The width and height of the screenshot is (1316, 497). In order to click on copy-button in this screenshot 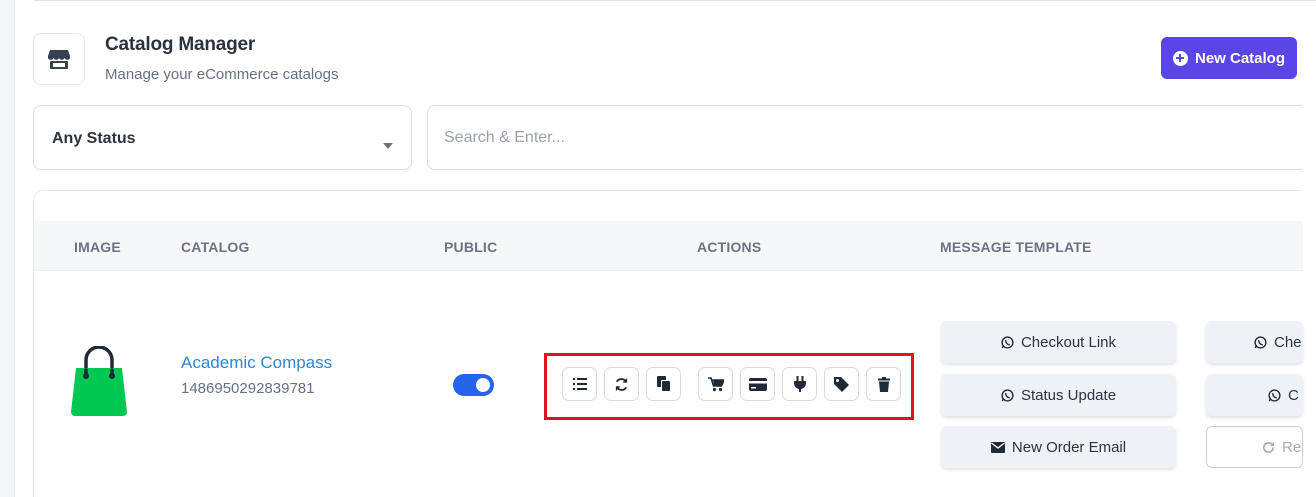, I will do `click(663, 384)`.